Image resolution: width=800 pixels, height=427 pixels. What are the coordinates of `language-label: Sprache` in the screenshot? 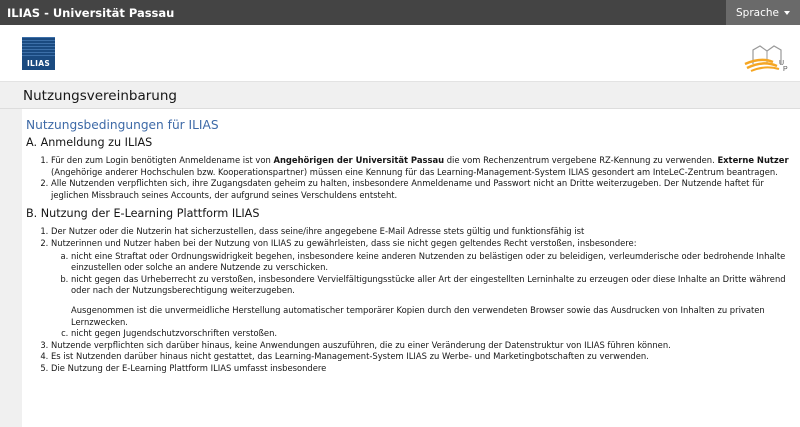 It's located at (757, 12).